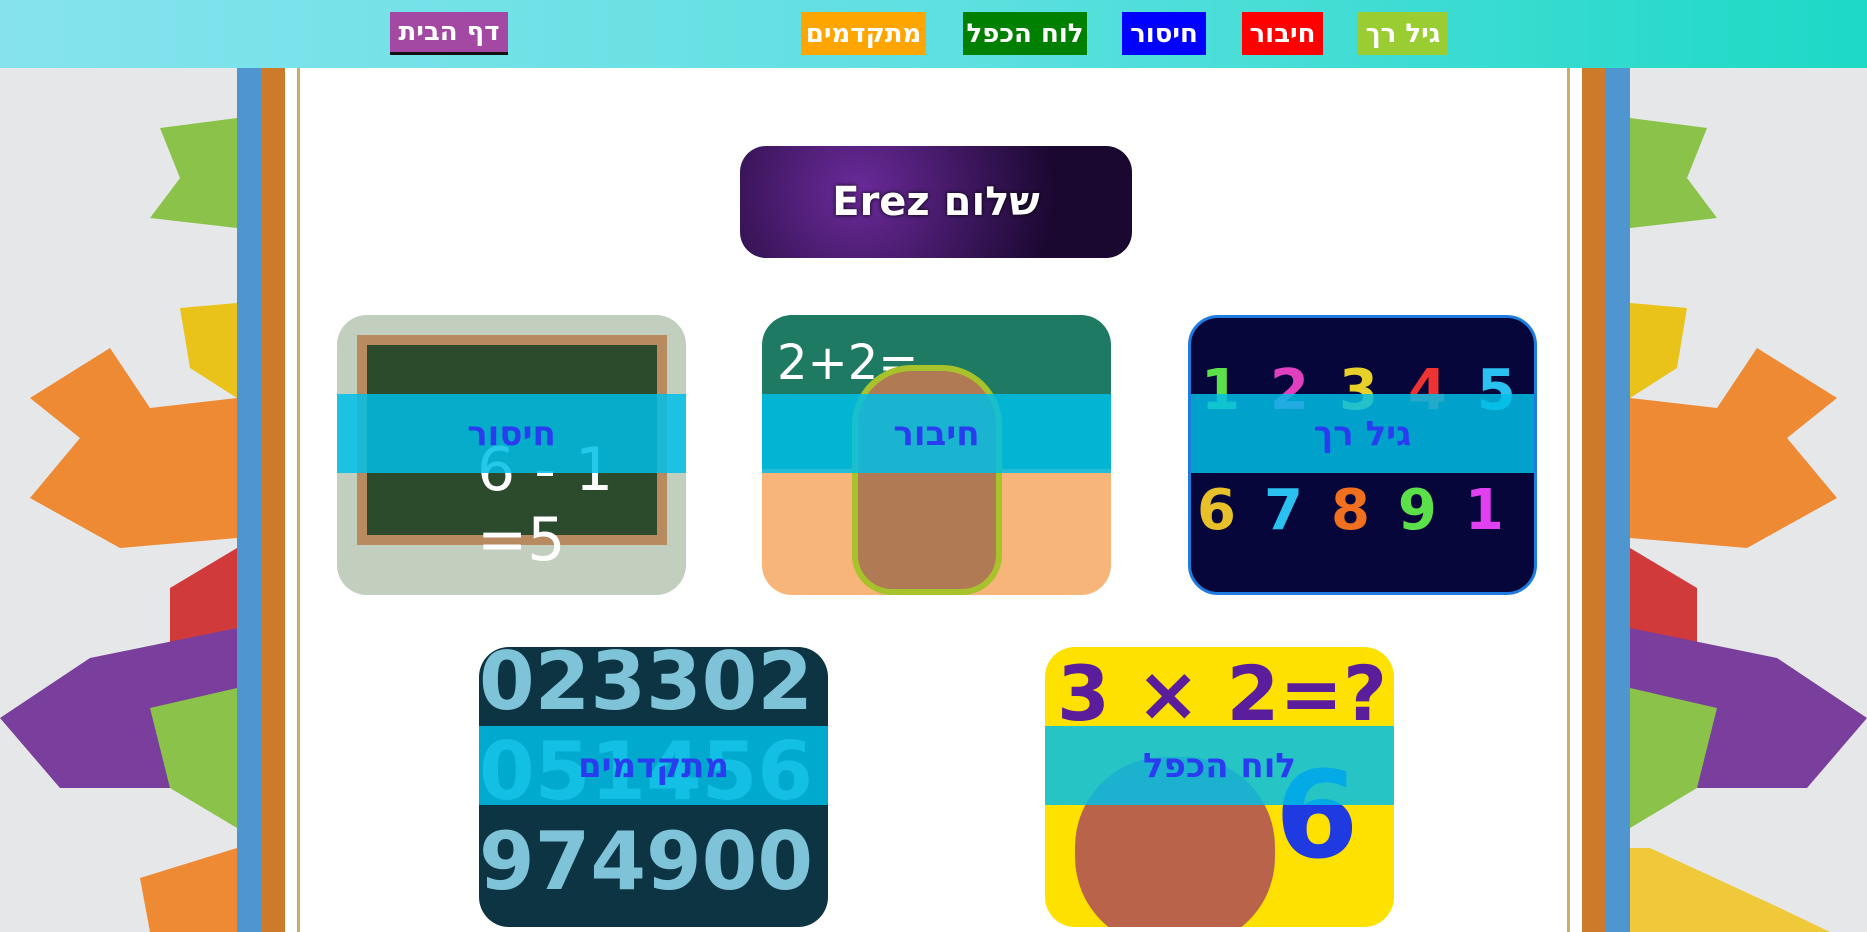 This screenshot has width=1867, height=932. I want to click on card-label: לוח הכפל, so click(1219, 765).